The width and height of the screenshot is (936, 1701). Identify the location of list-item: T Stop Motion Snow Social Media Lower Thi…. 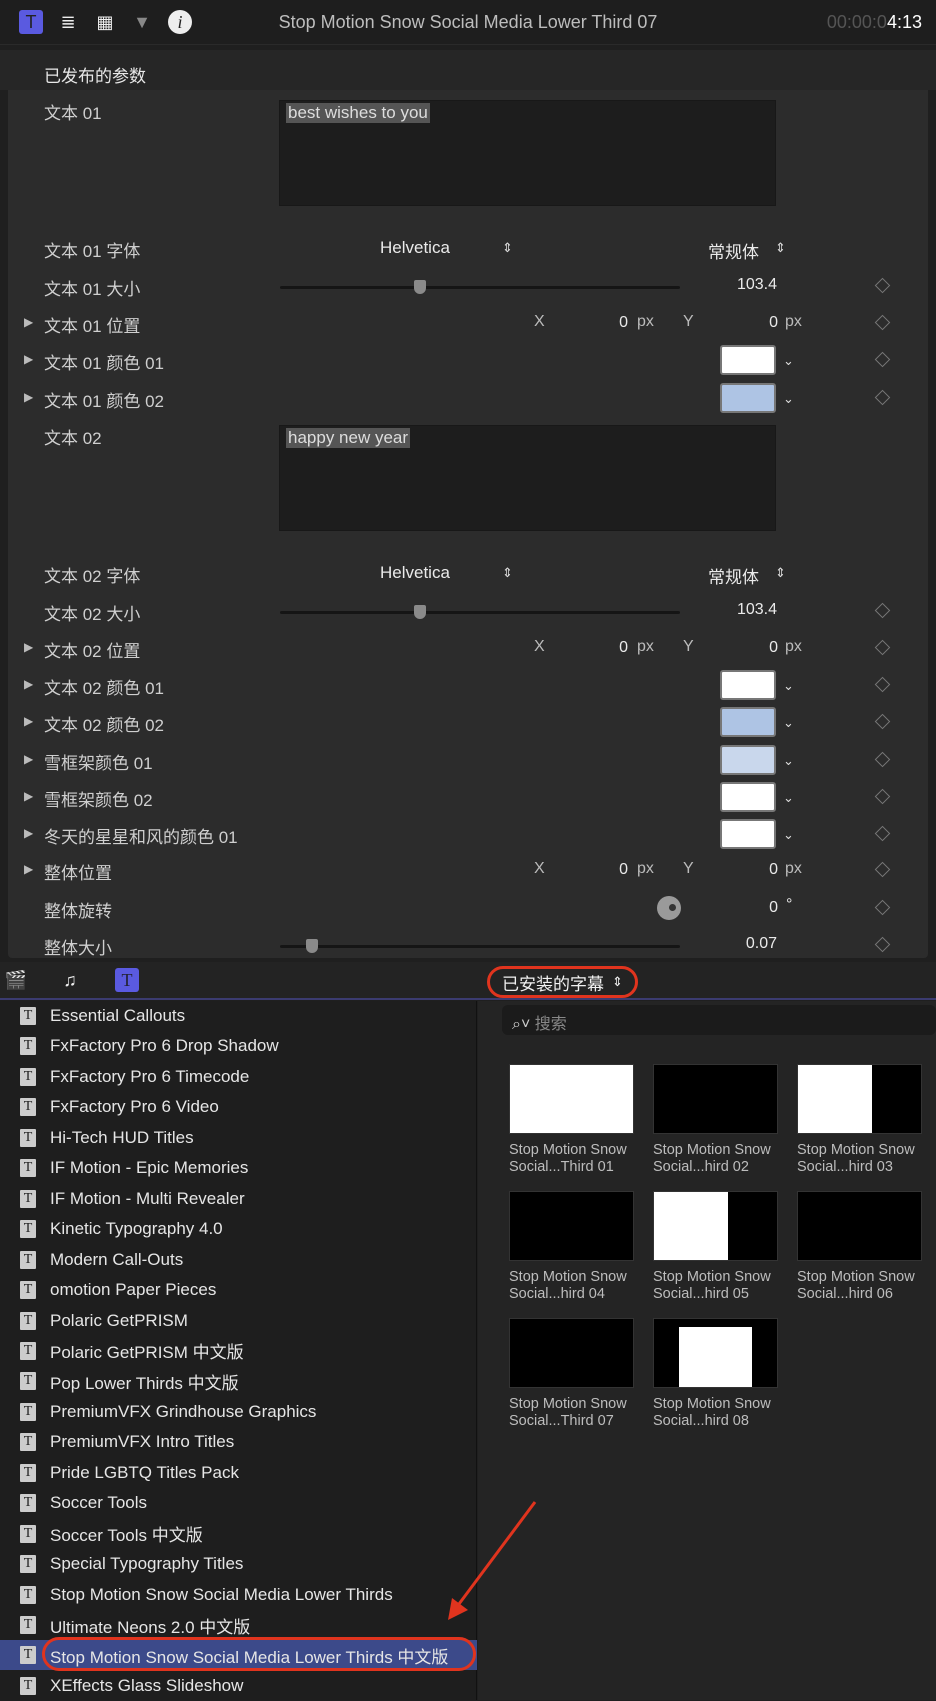
(238, 1595).